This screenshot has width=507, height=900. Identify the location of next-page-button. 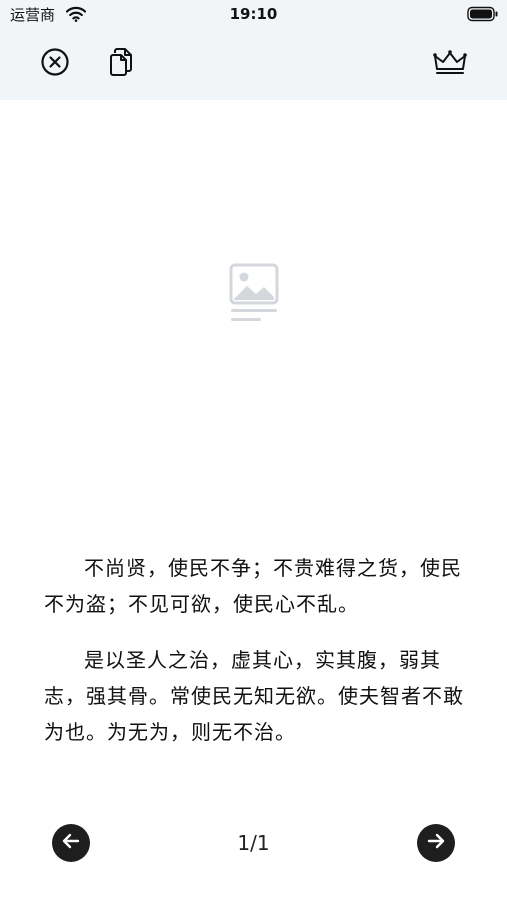
(436, 843).